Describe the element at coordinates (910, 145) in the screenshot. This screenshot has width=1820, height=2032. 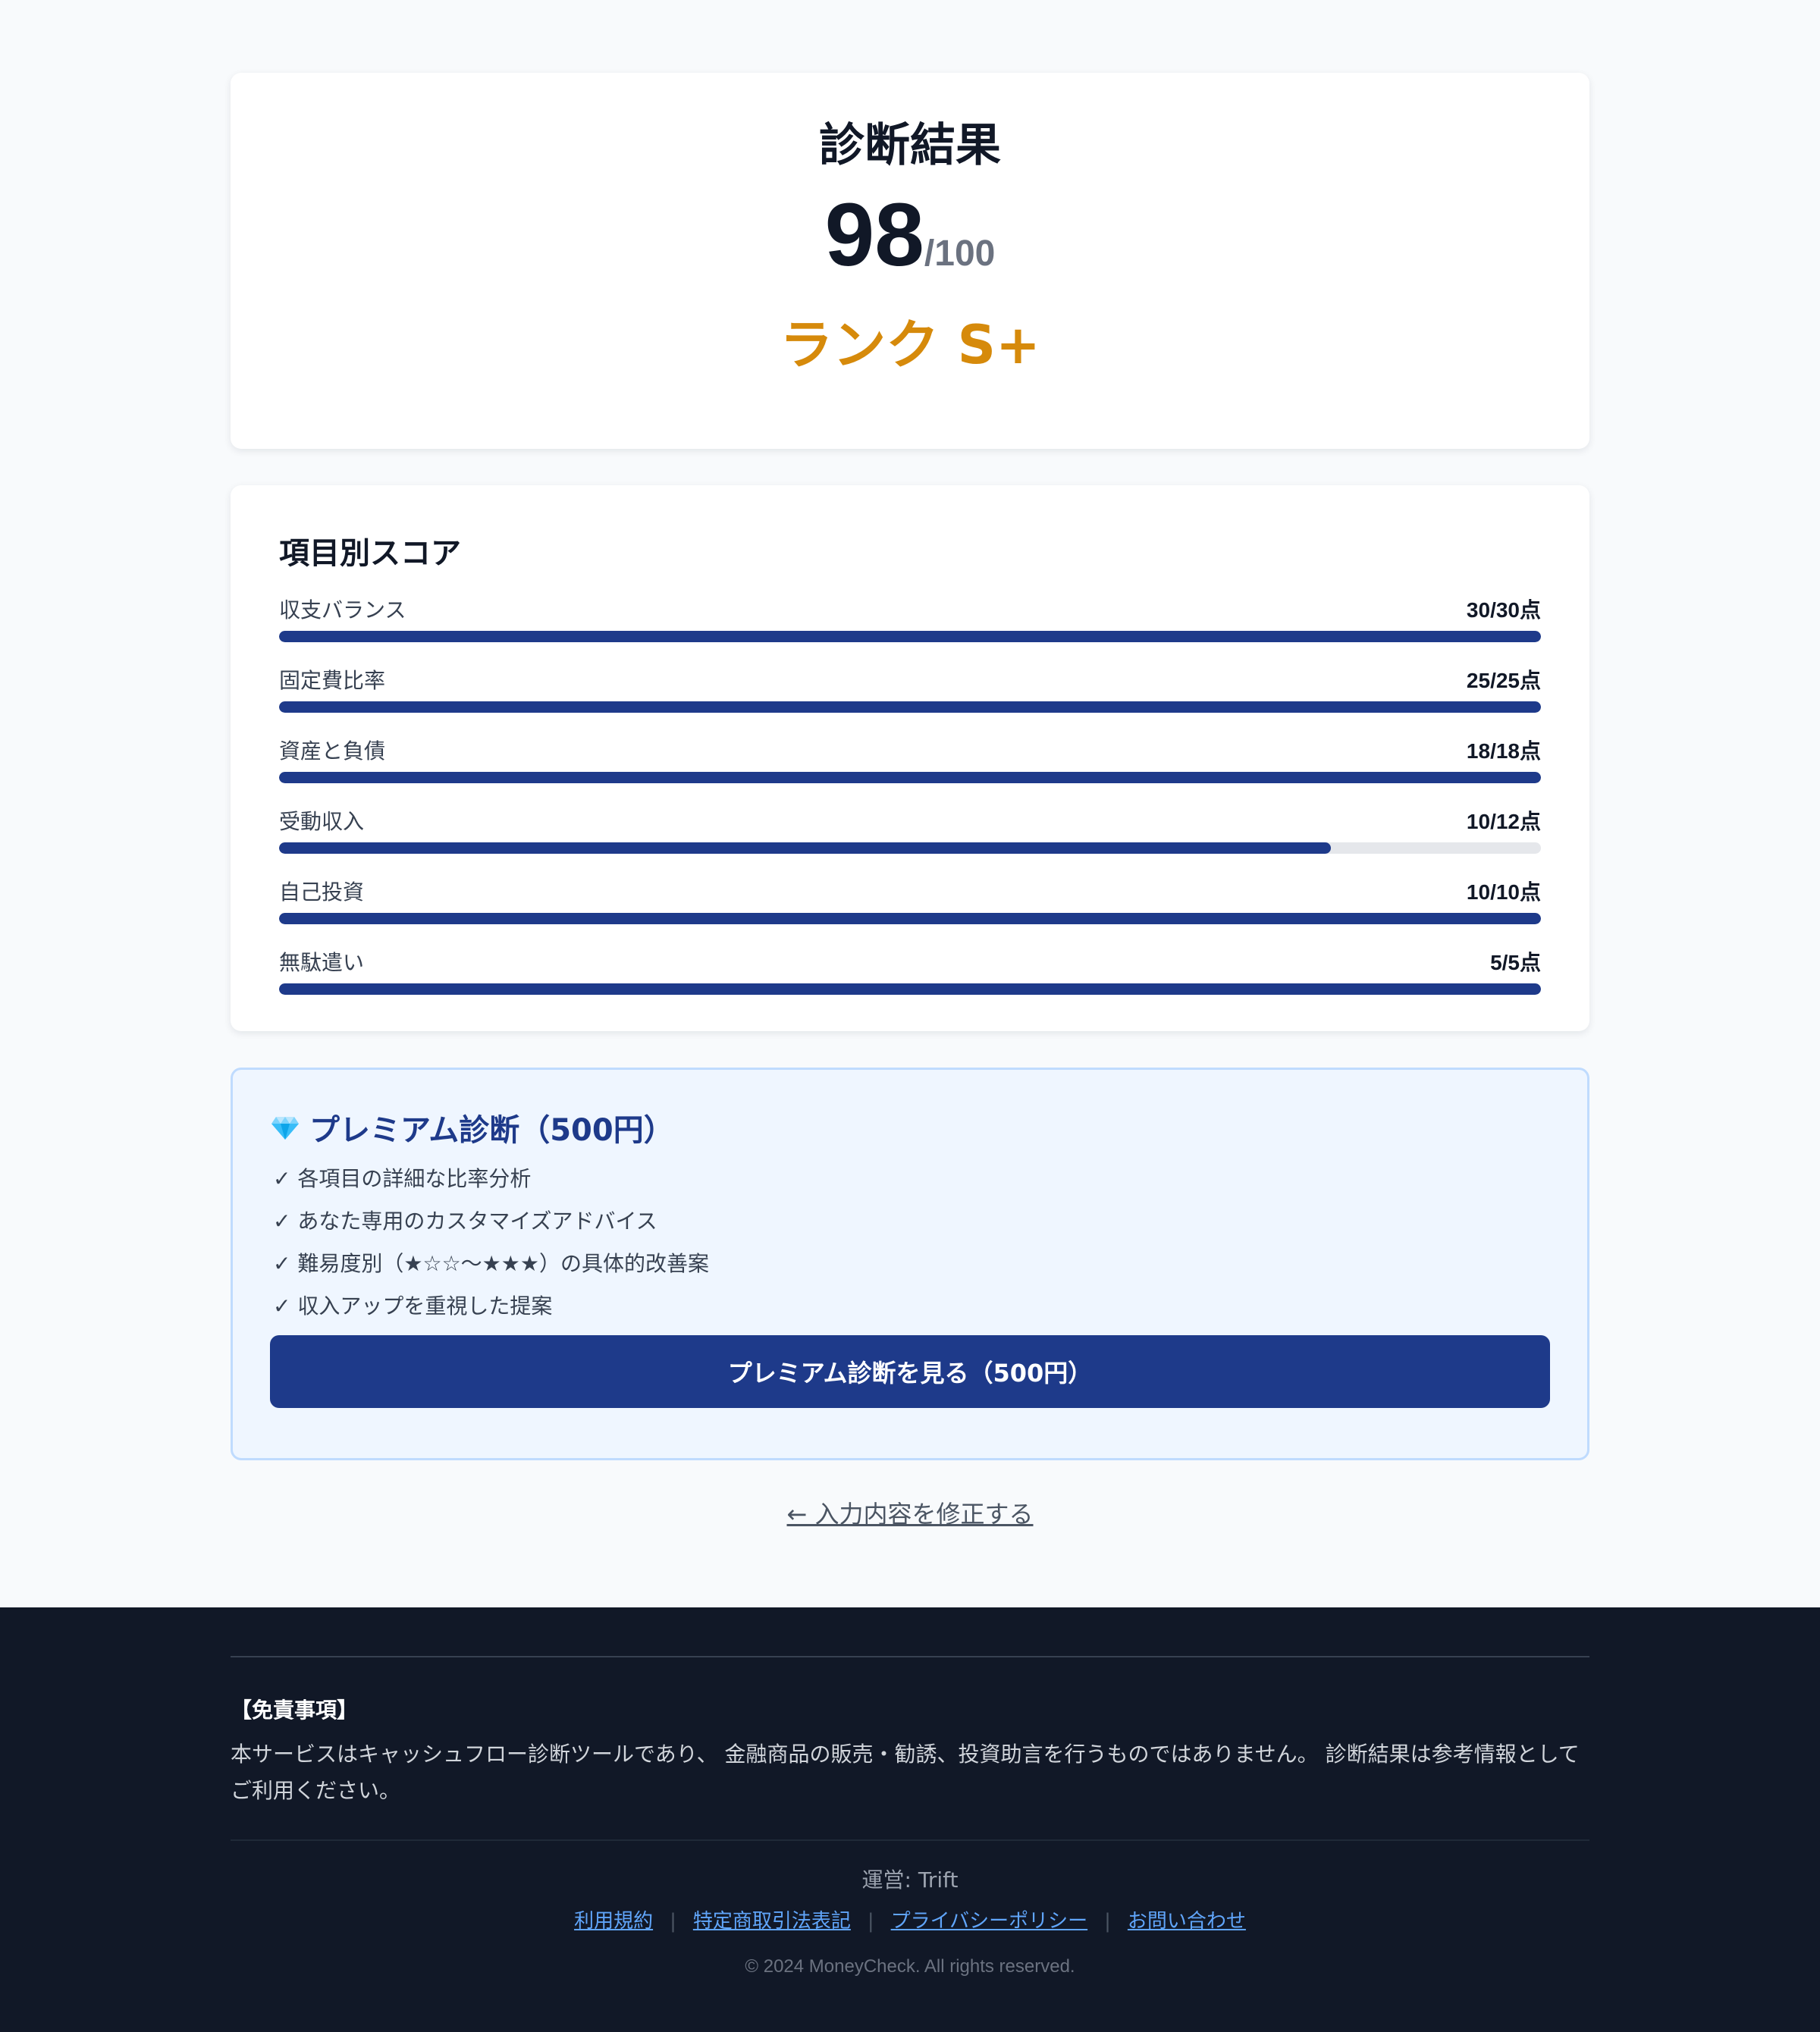
I see `result-title: 診断結果` at that location.